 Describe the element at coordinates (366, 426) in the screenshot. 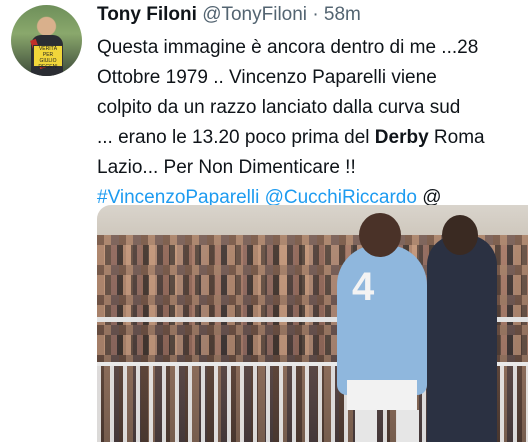

I see `player-sock-left` at that location.